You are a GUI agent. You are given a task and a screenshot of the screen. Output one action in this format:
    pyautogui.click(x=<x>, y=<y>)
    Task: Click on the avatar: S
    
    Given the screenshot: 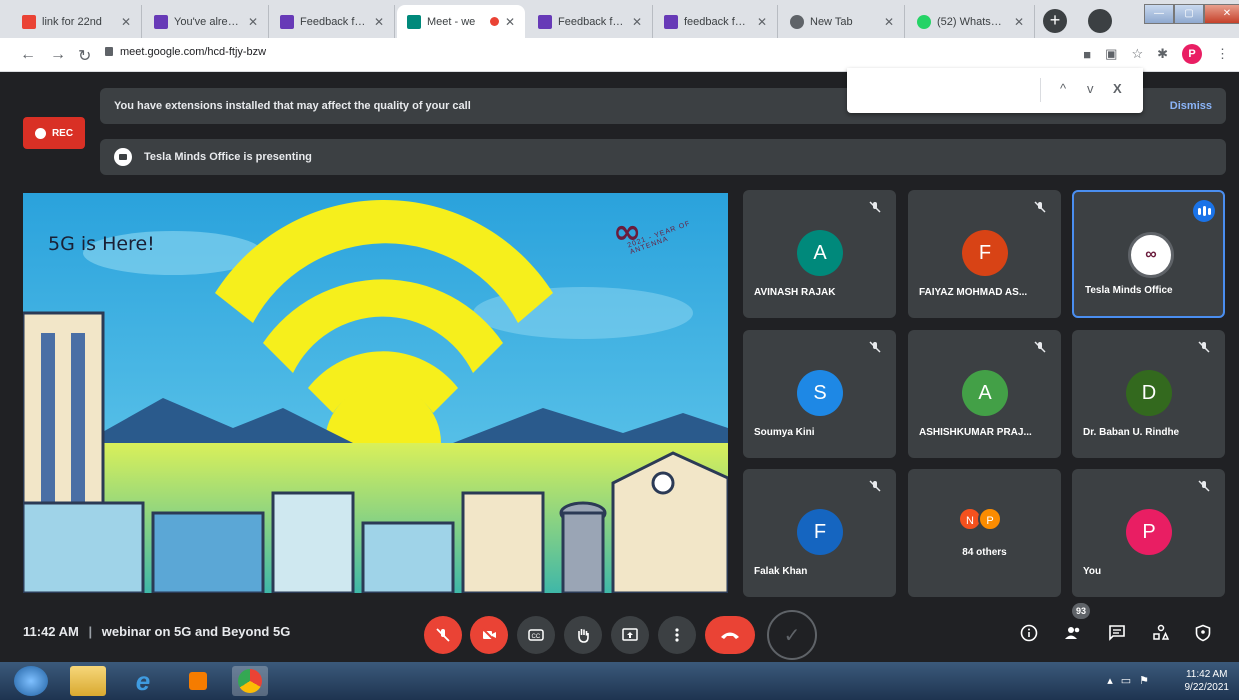 What is the action you would take?
    pyautogui.click(x=820, y=393)
    